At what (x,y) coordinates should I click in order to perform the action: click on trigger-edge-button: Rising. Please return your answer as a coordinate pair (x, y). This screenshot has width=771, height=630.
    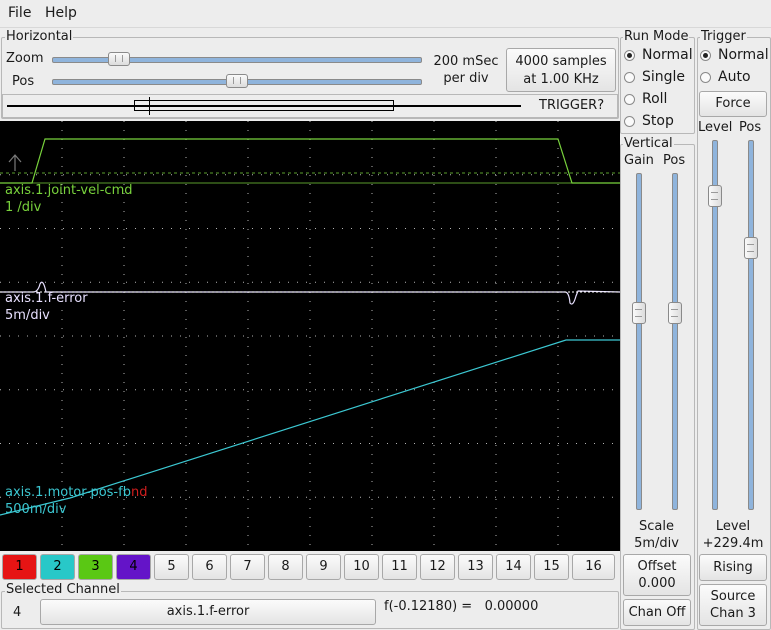
    Looking at the image, I should click on (733, 567).